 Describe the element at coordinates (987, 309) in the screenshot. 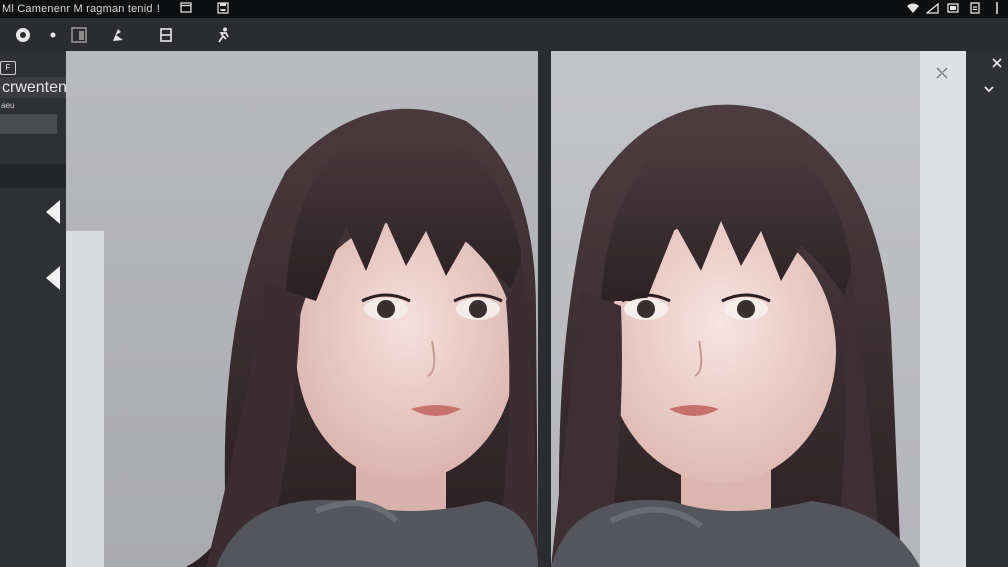

I see `right-panel` at that location.